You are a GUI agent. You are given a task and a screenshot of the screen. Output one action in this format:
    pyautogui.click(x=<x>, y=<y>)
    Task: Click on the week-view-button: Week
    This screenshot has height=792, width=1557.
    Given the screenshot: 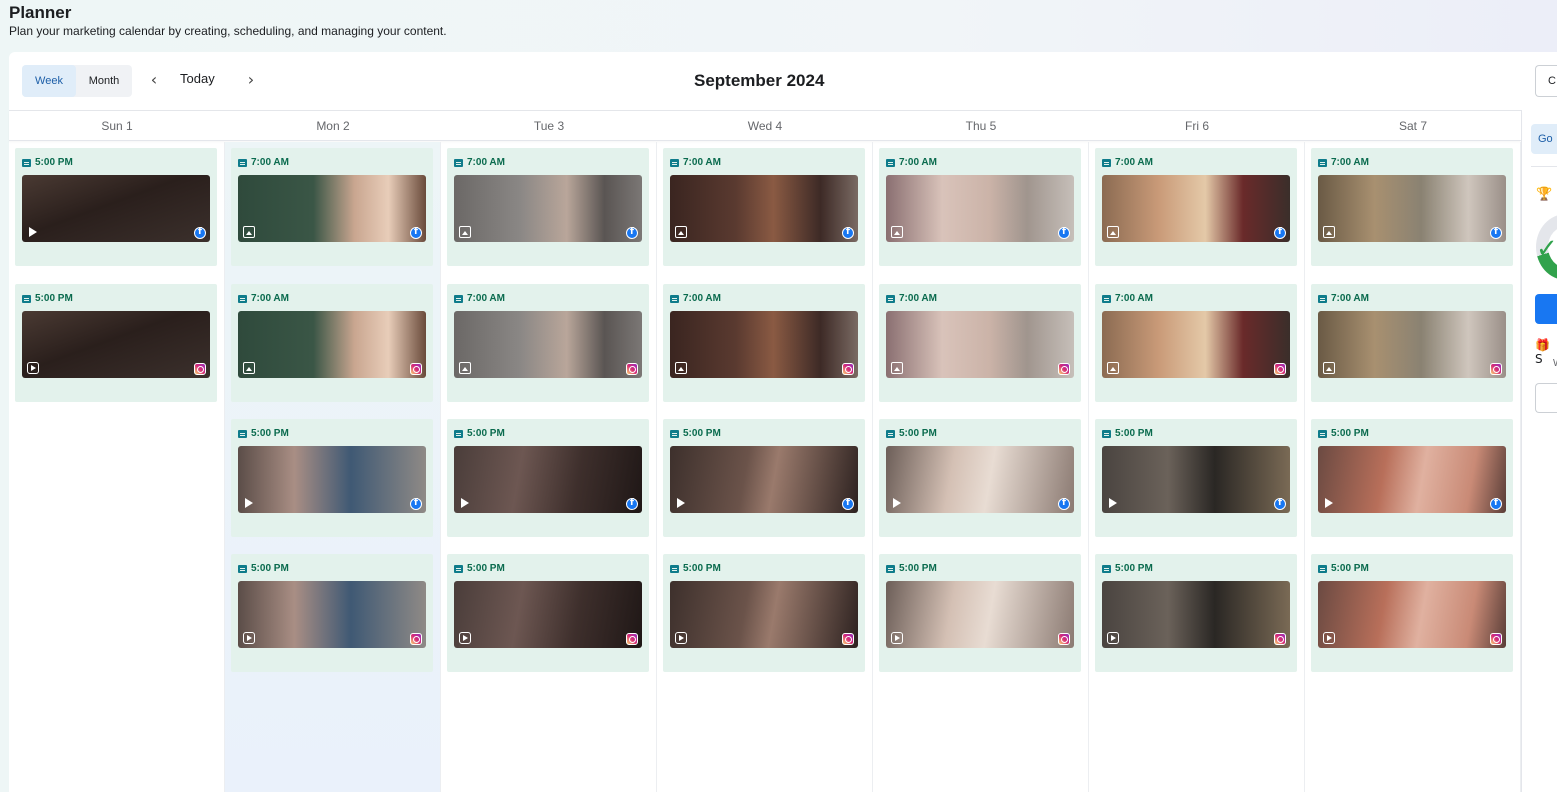 What is the action you would take?
    pyautogui.click(x=49, y=81)
    